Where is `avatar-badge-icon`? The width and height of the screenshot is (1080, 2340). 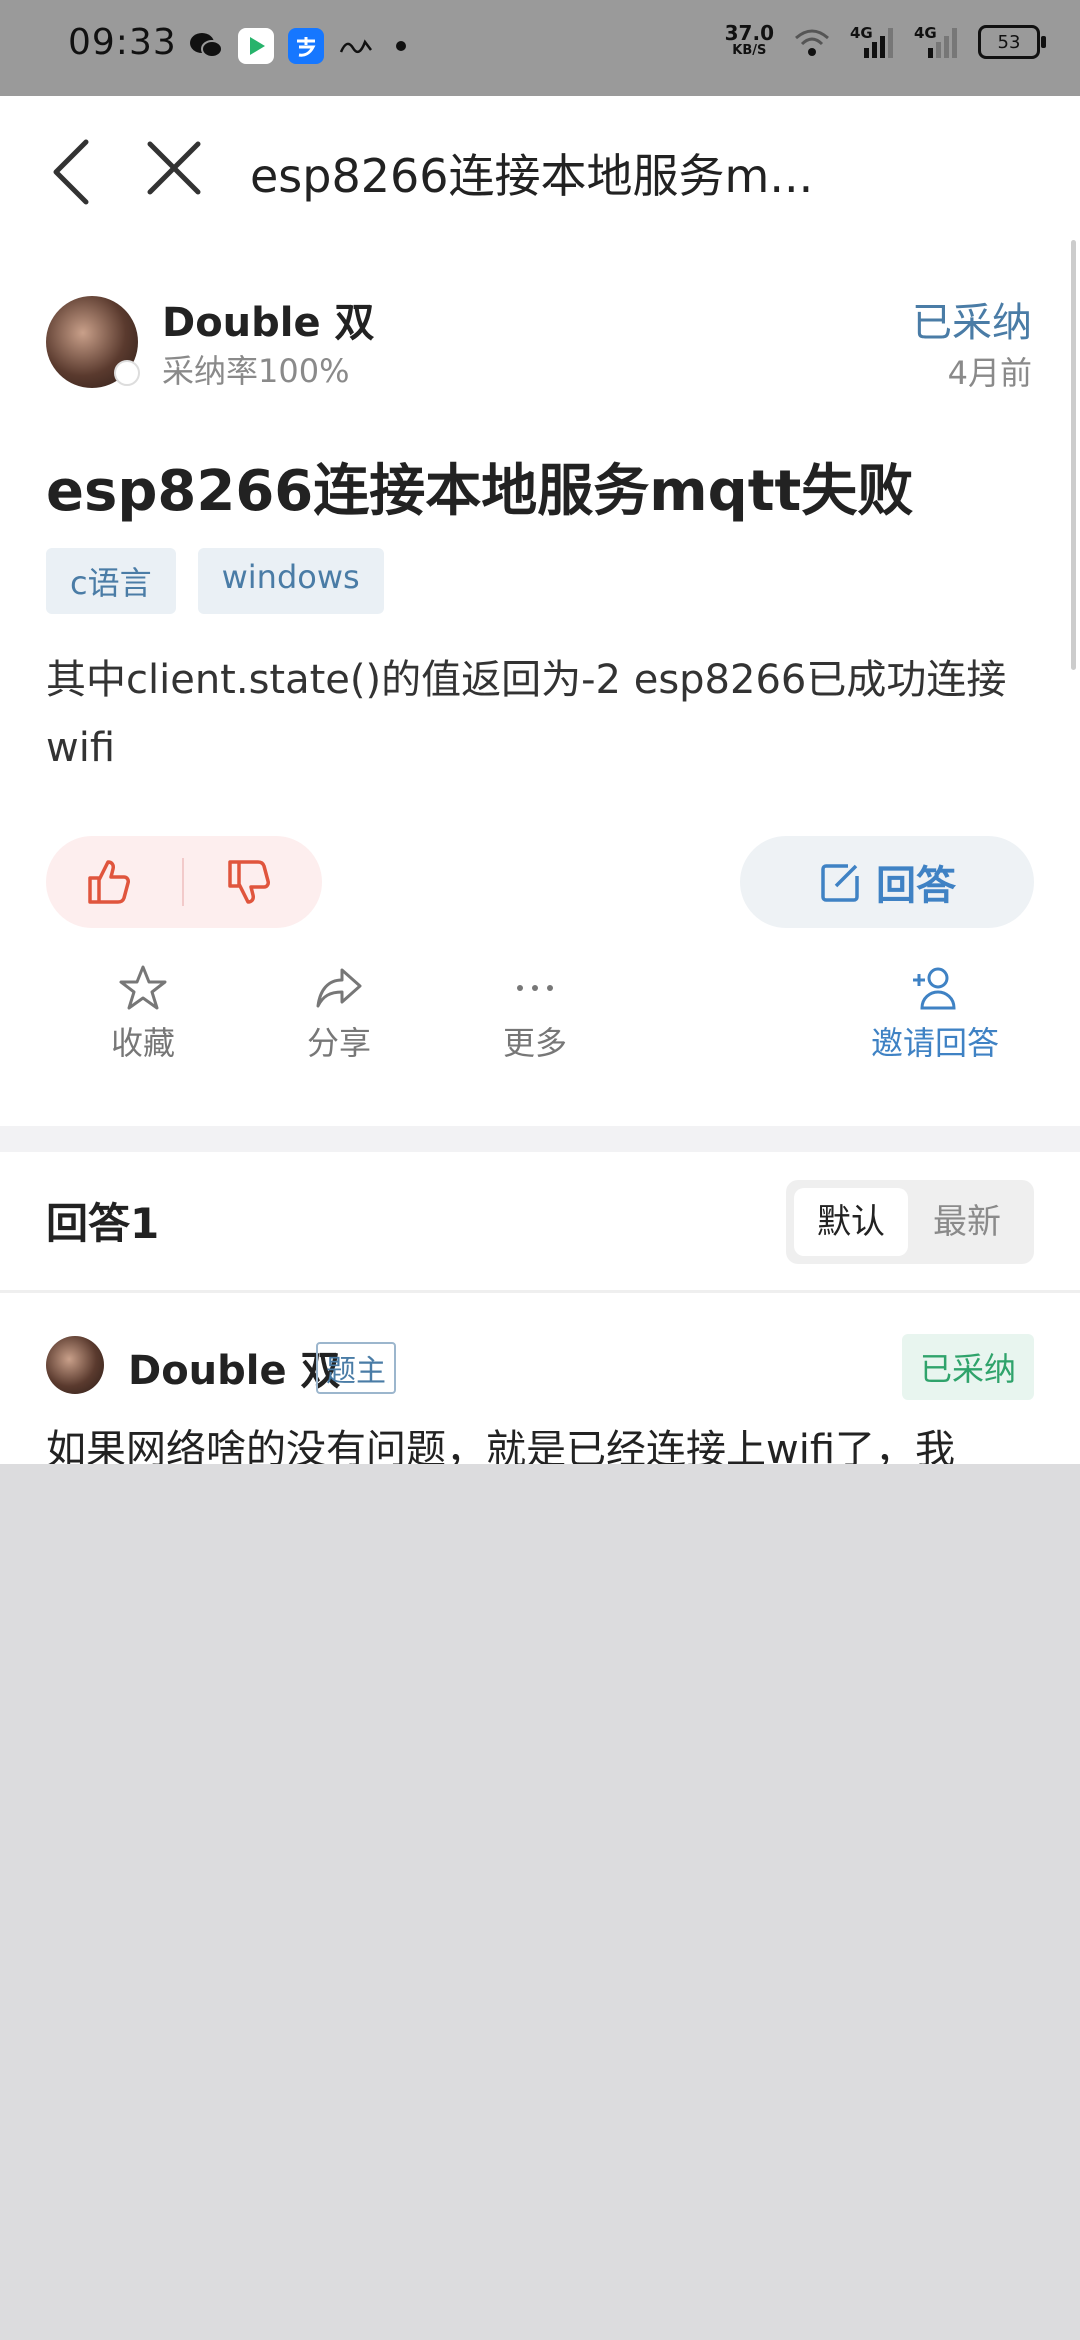 avatar-badge-icon is located at coordinates (127, 373).